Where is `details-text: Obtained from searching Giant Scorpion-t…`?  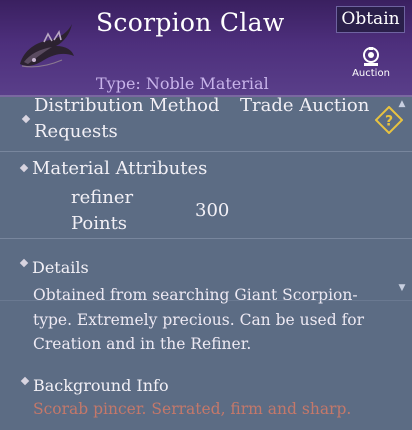 details-text: Obtained from searching Giant Scorpion-t… is located at coordinates (199, 319).